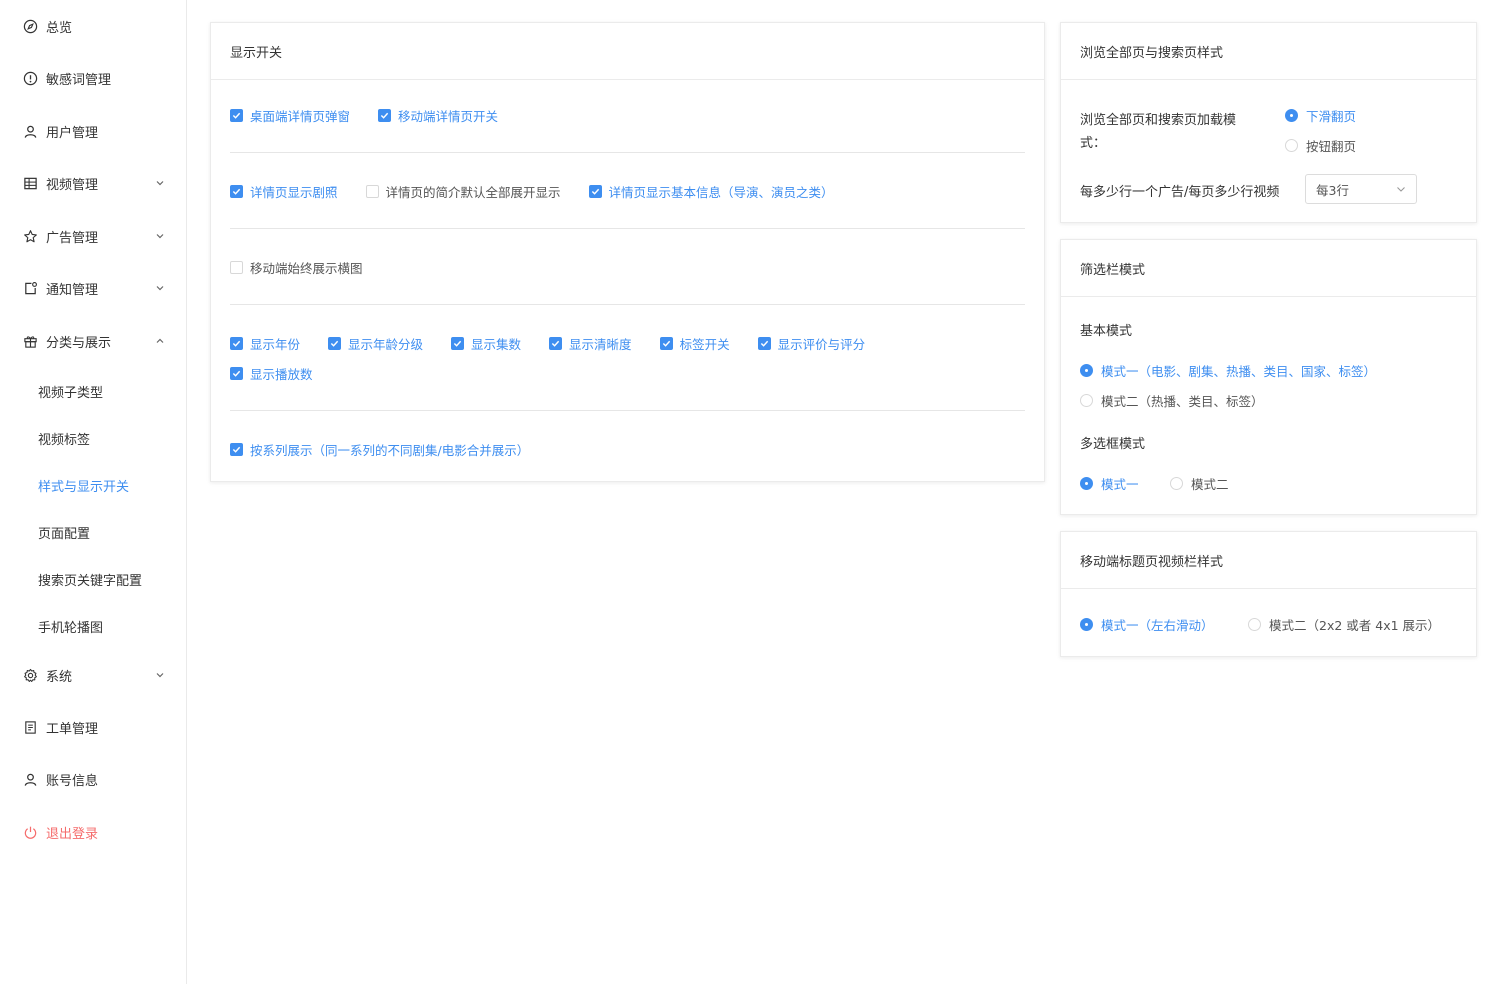 The width and height of the screenshot is (1500, 984). What do you see at coordinates (72, 133) in the screenshot?
I see `nav-label: 用户管理` at bounding box center [72, 133].